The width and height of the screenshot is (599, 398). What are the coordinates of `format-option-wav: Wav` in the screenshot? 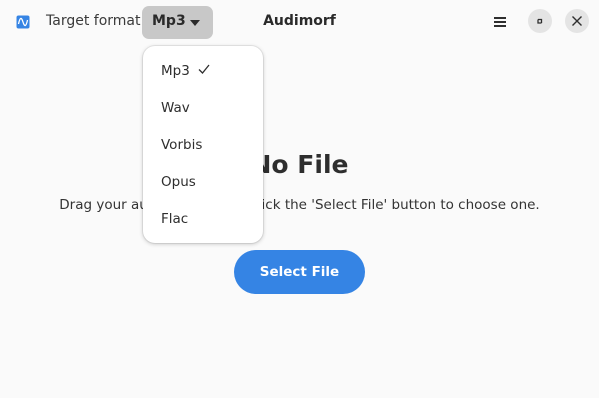 It's located at (175, 108).